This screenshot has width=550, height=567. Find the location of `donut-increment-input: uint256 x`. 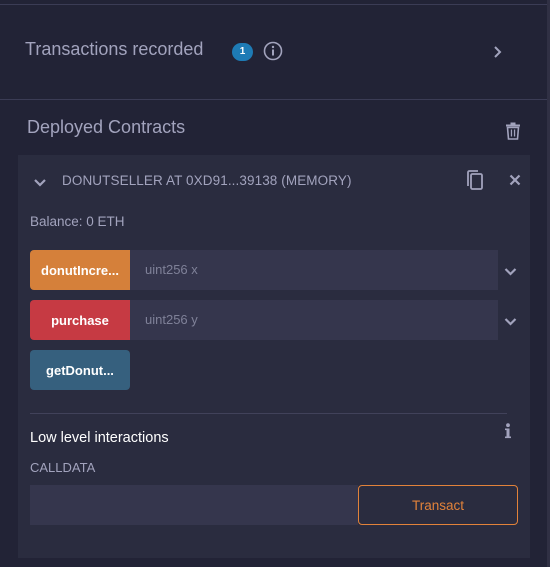

donut-increment-input: uint256 x is located at coordinates (314, 270).